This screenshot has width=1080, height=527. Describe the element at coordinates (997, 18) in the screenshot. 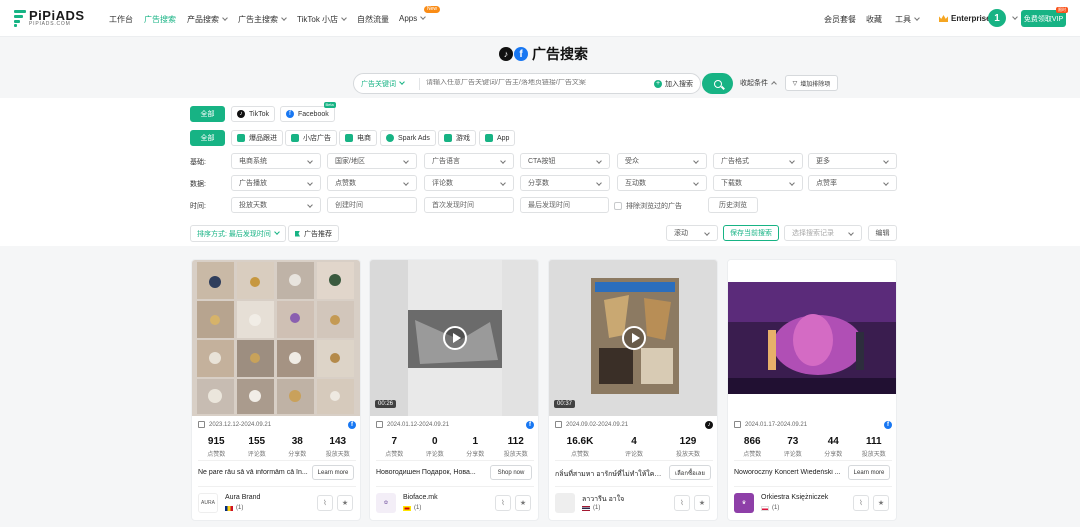

I see `user-avatar: 1` at that location.